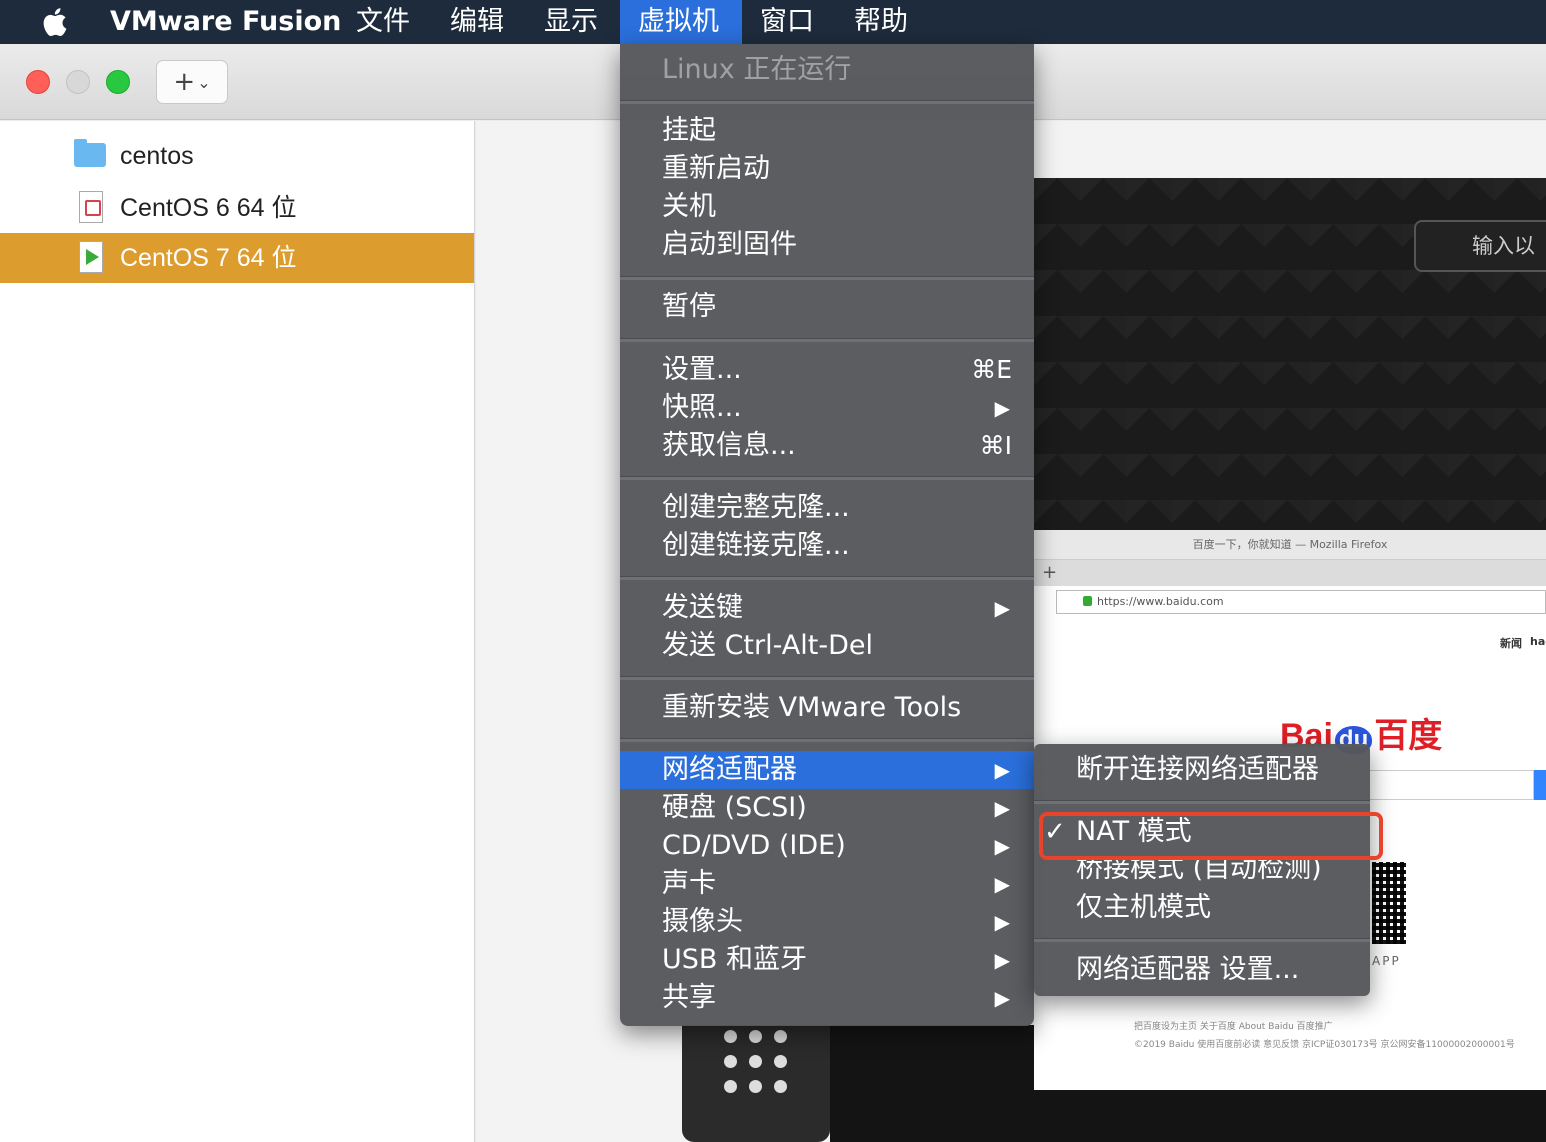  I want to click on app-label: APP, so click(1386, 961).